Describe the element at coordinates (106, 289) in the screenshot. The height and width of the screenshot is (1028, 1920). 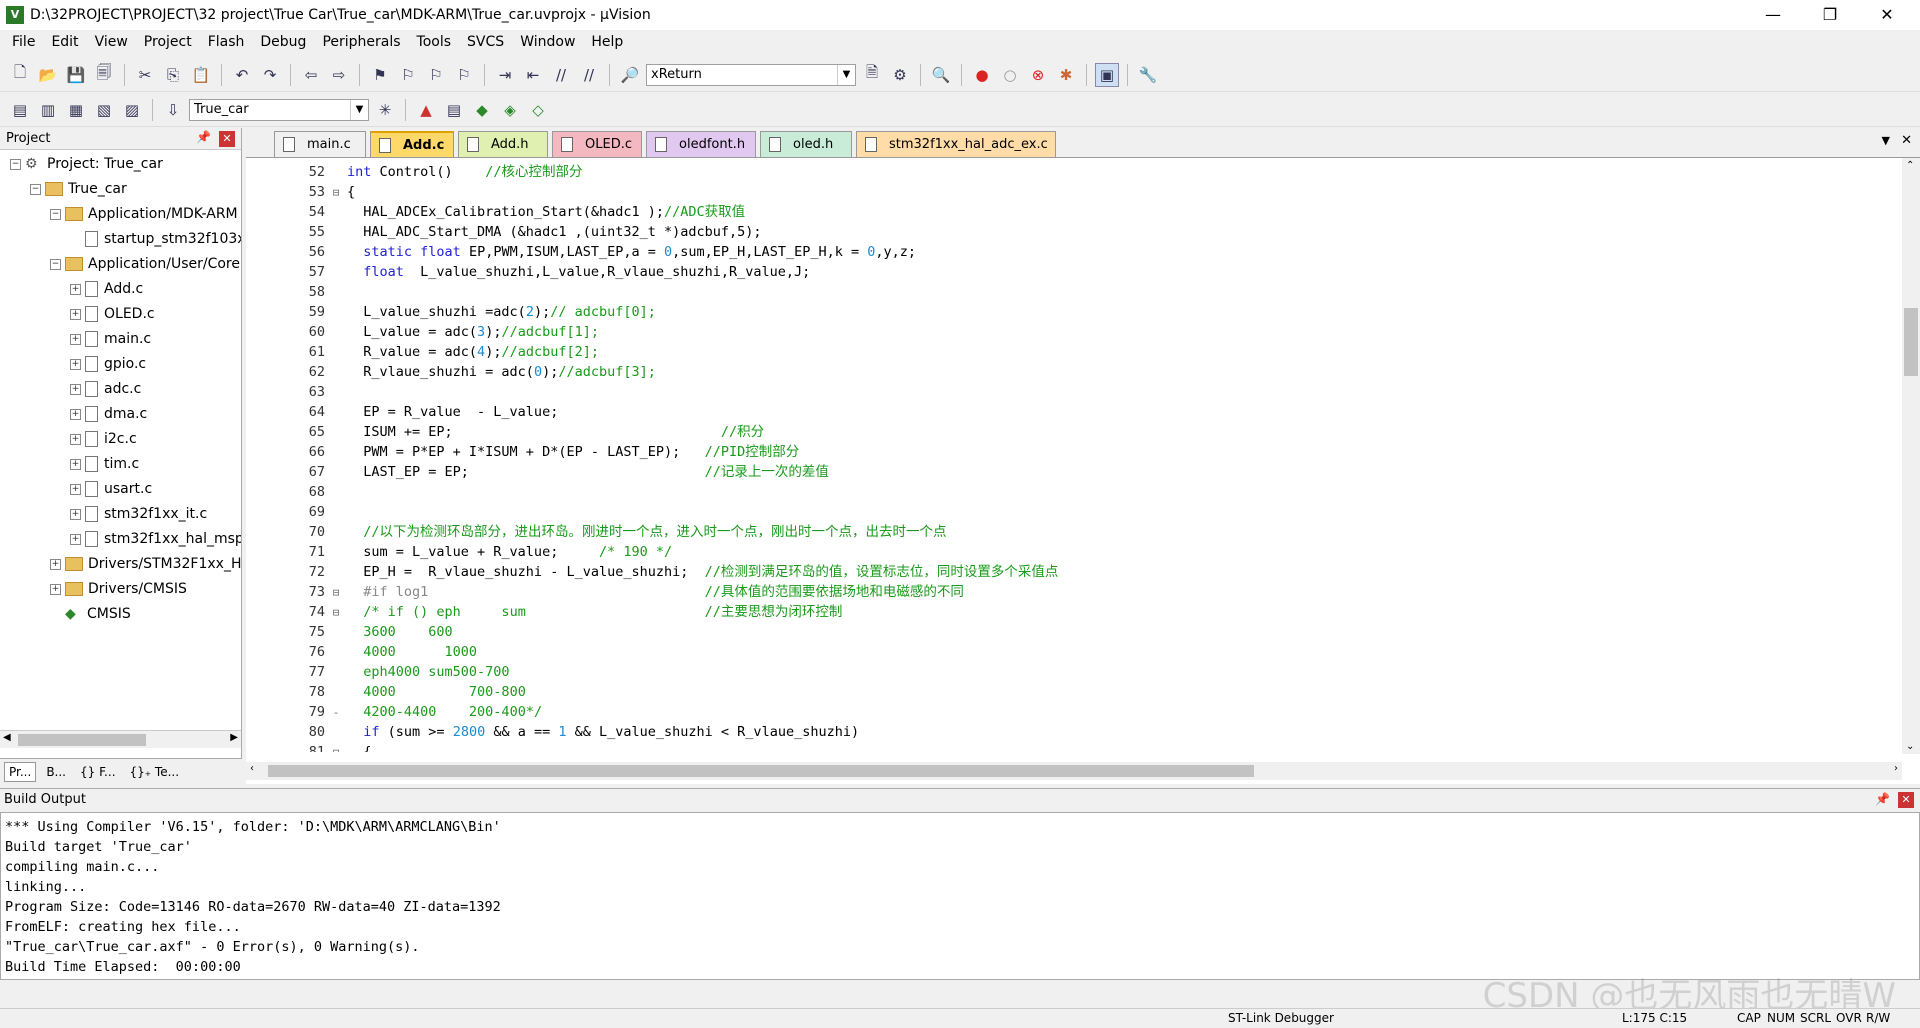
I see `tree-item: + Add.c` at that location.